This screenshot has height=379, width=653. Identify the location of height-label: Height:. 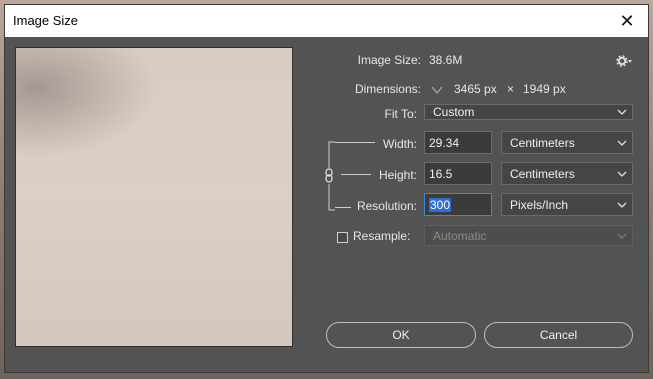
(397, 175).